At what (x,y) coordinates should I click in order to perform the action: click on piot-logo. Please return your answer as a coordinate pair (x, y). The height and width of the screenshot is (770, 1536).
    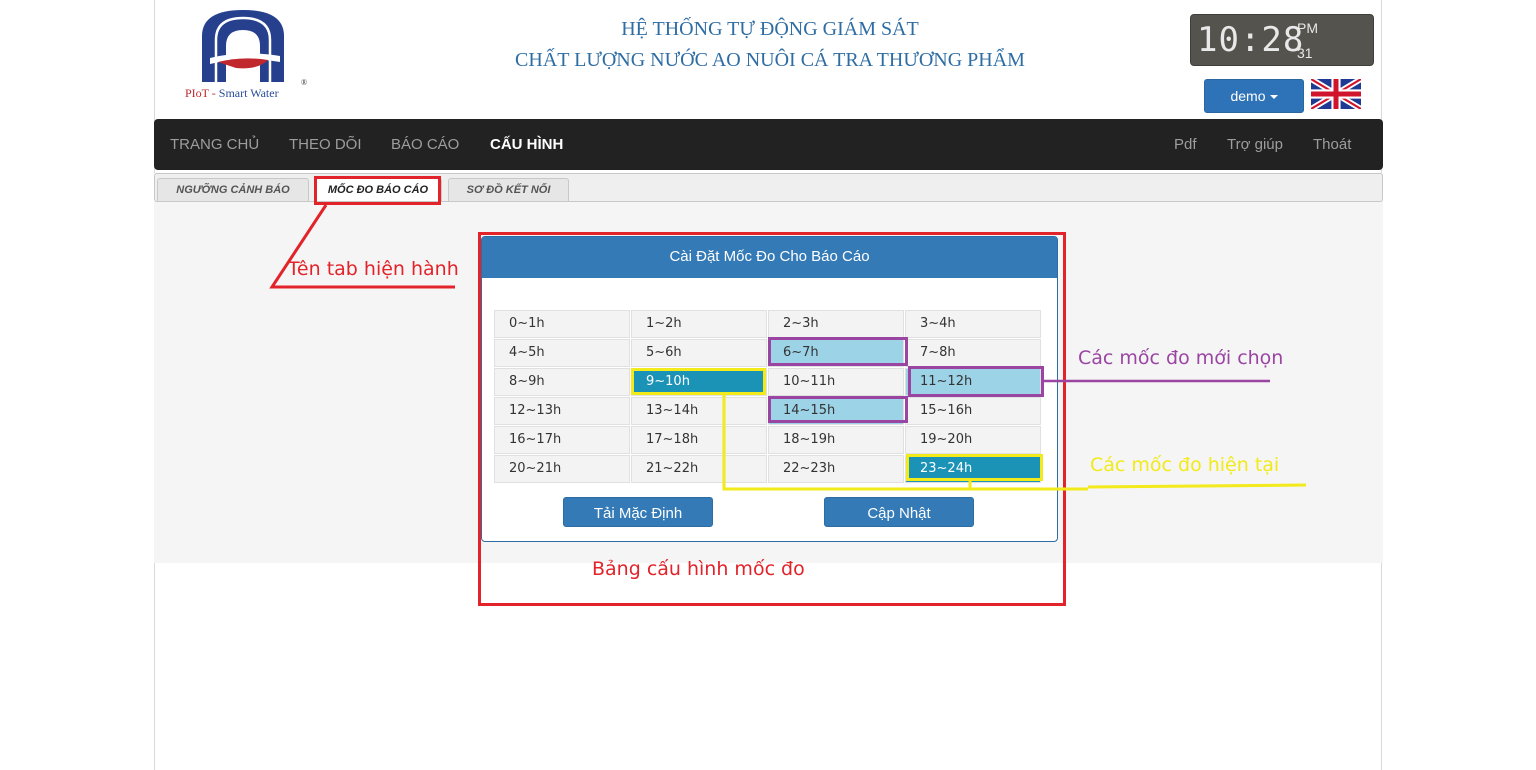
    Looking at the image, I should click on (243, 46).